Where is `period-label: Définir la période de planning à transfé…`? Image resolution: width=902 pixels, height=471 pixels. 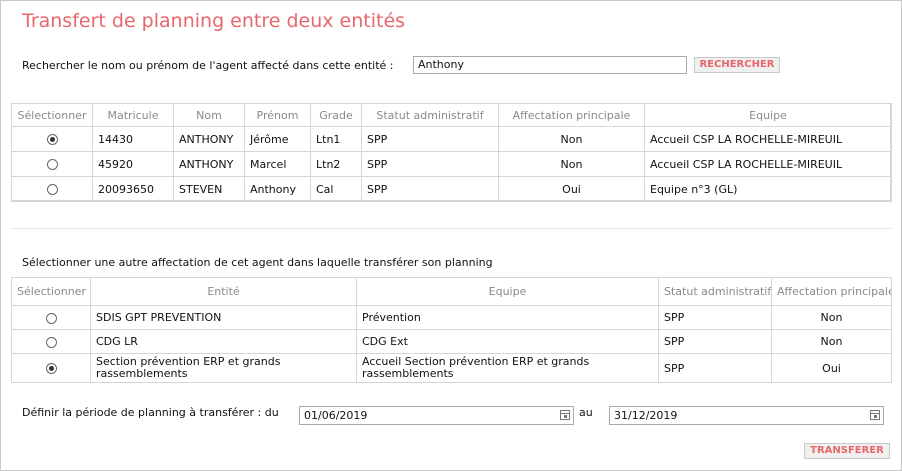
period-label: Définir la période de planning à transfé… is located at coordinates (150, 412).